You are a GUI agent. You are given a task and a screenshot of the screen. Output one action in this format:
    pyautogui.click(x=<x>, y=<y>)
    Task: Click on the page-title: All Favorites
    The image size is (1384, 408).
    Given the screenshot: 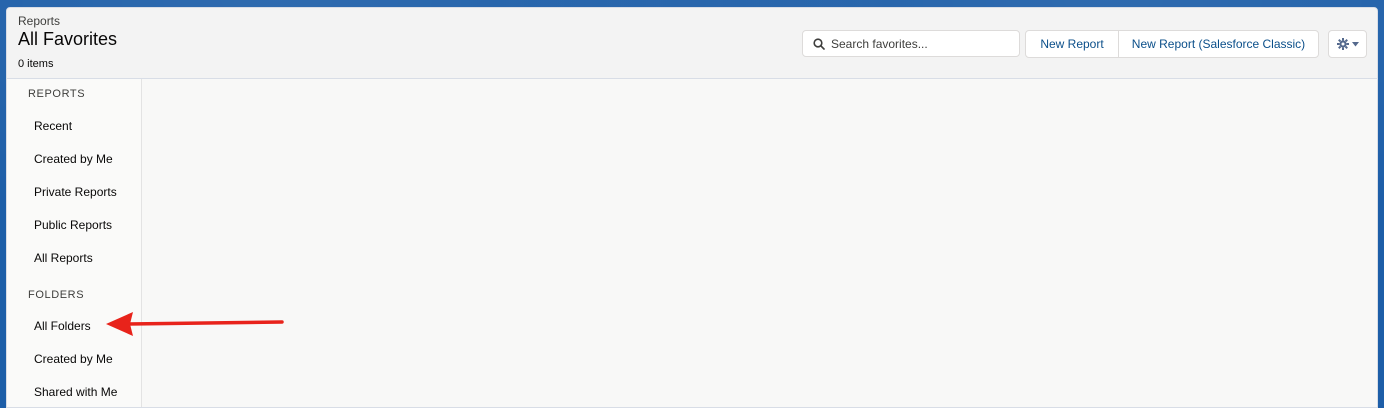 What is the action you would take?
    pyautogui.click(x=68, y=39)
    